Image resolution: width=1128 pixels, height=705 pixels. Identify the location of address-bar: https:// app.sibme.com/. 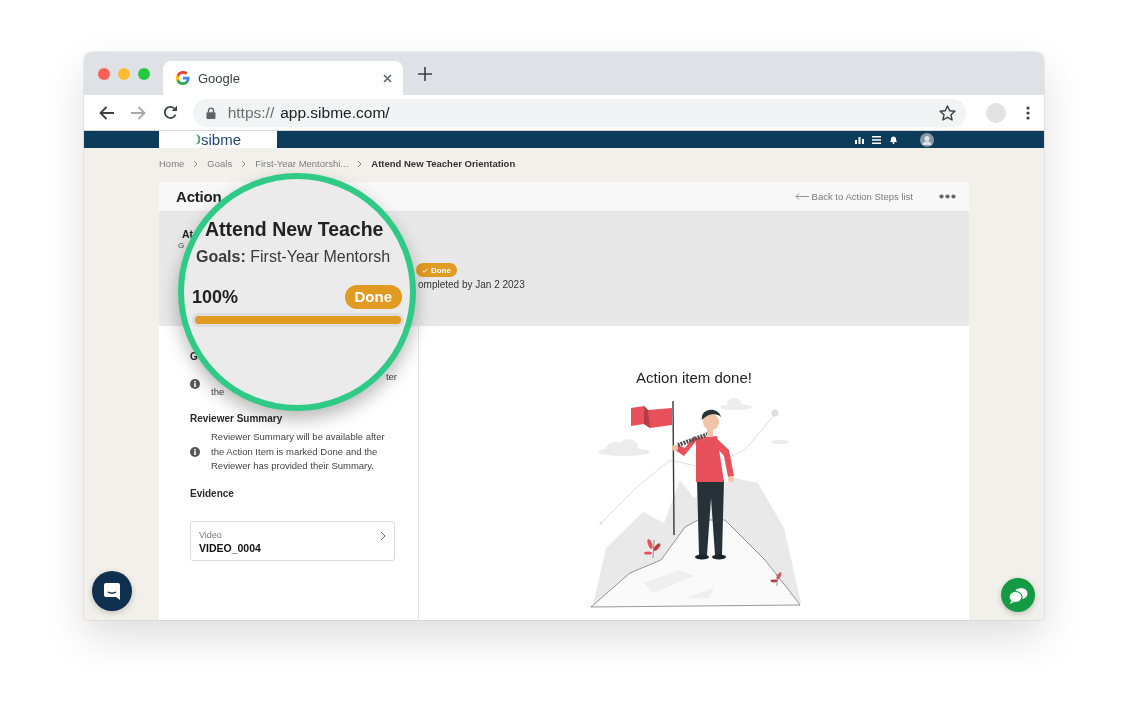
(579, 112).